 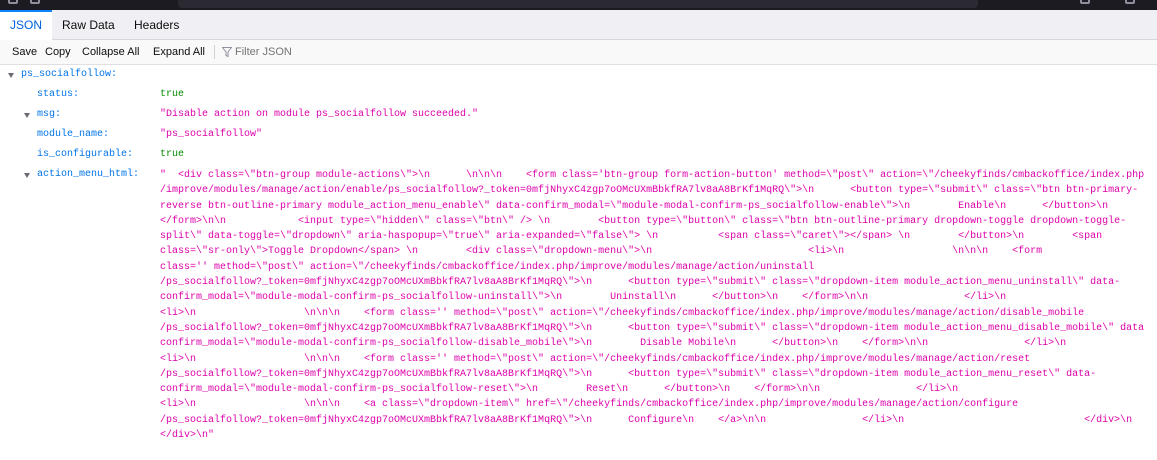 What do you see at coordinates (35, 2) in the screenshot?
I see `forward-icon` at bounding box center [35, 2].